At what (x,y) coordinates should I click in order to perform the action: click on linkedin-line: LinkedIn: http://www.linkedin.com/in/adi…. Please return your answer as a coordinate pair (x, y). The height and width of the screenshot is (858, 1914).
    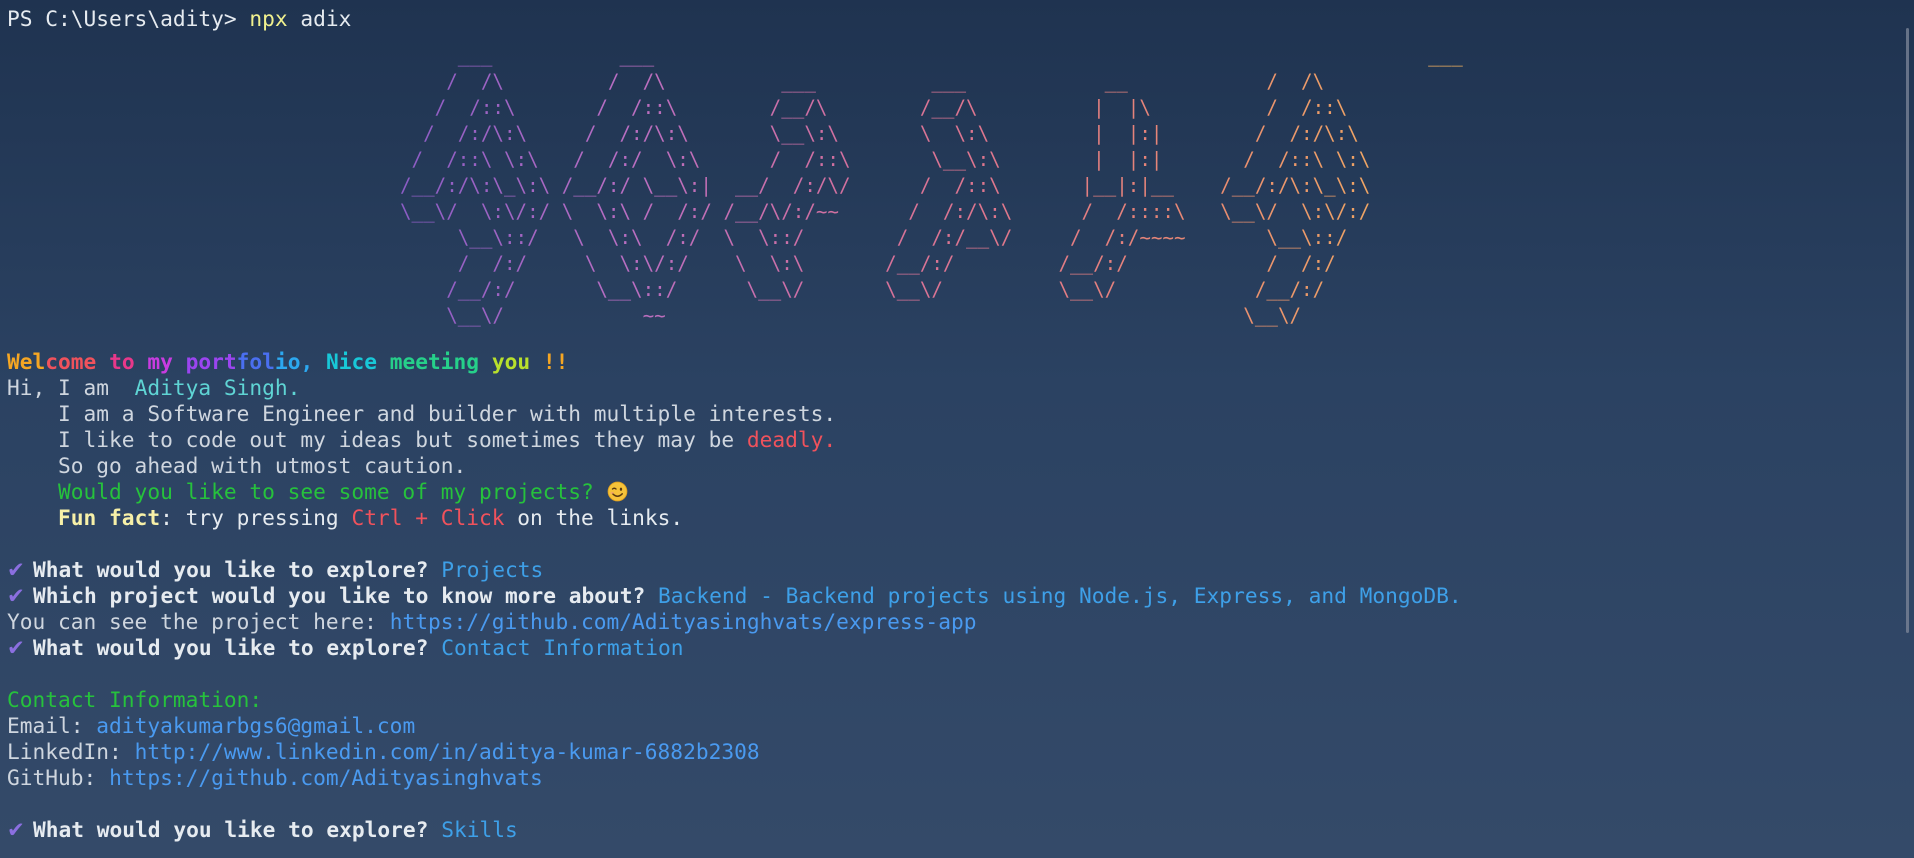
    Looking at the image, I should click on (383, 752).